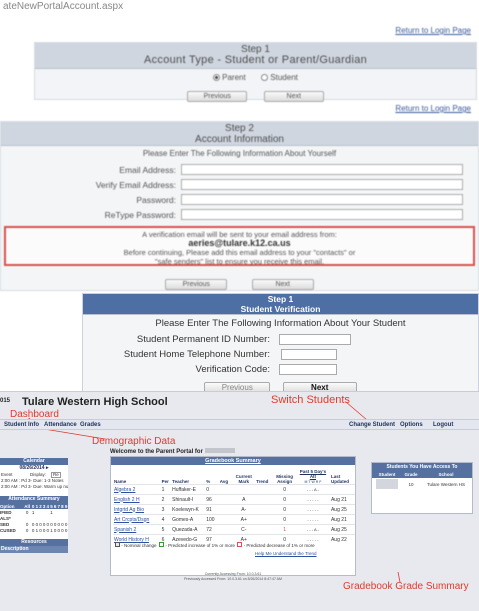 The image size is (479, 611). What do you see at coordinates (239, 139) in the screenshot?
I see `step-subtitle: Account Information` at bounding box center [239, 139].